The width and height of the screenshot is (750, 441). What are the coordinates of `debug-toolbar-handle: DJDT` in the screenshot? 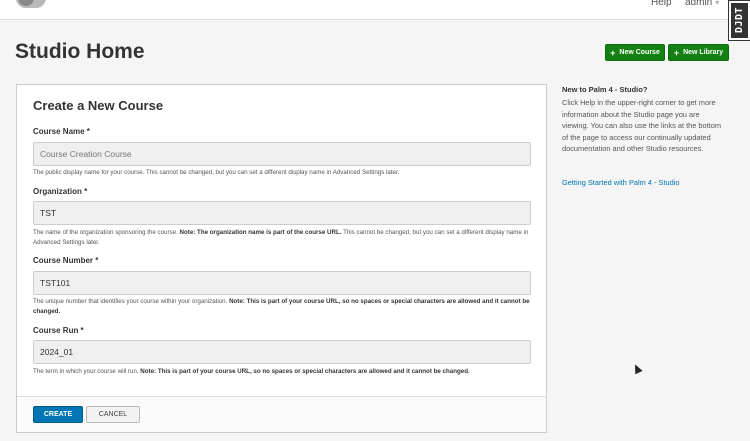 It's located at (739, 20).